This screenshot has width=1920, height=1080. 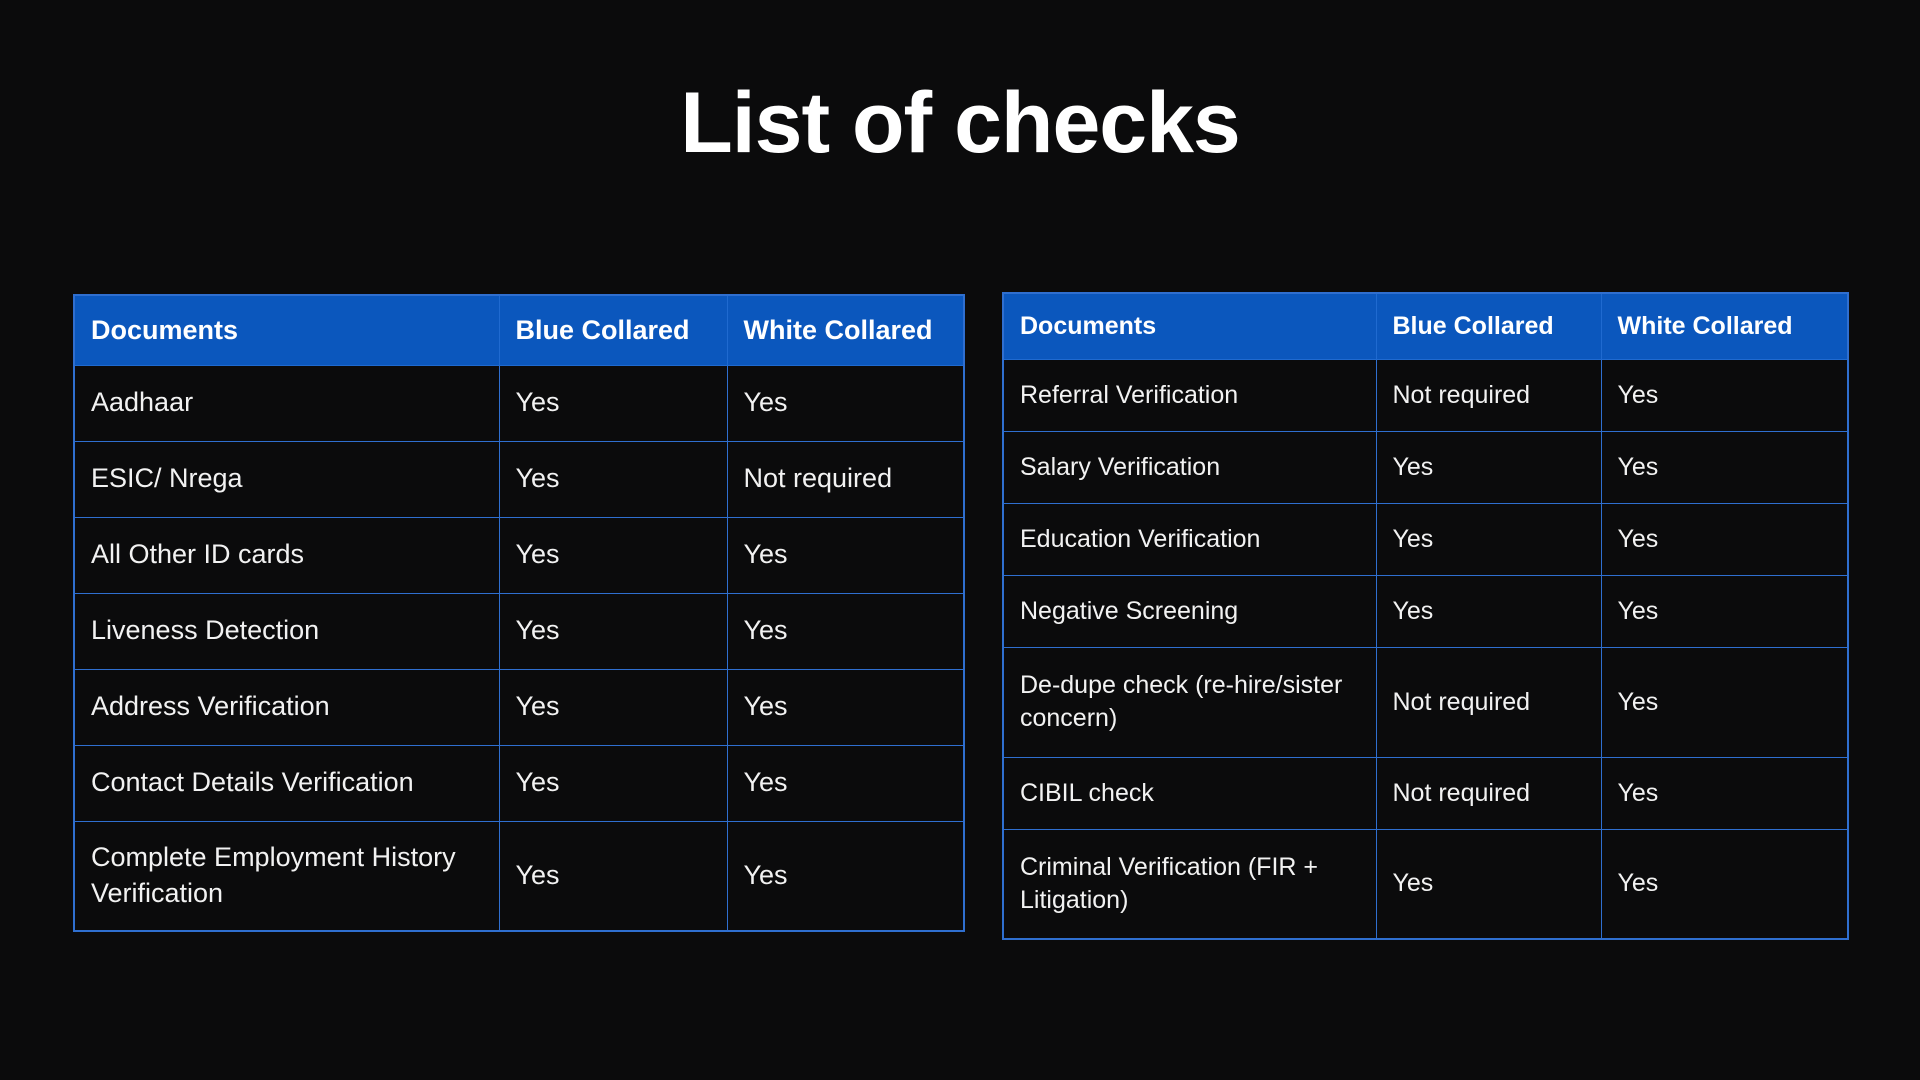 I want to click on cell-text: Referral Verification, so click(x=1129, y=394).